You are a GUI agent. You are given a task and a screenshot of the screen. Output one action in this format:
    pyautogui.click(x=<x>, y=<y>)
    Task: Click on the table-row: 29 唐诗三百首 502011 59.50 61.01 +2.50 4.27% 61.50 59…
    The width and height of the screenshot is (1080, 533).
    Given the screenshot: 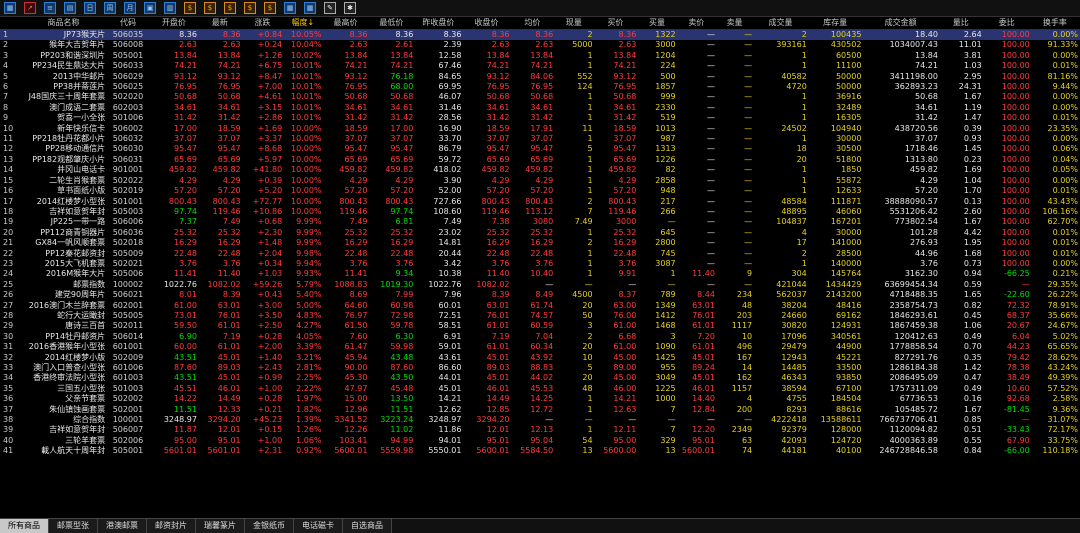 What is the action you would take?
    pyautogui.click(x=540, y=326)
    